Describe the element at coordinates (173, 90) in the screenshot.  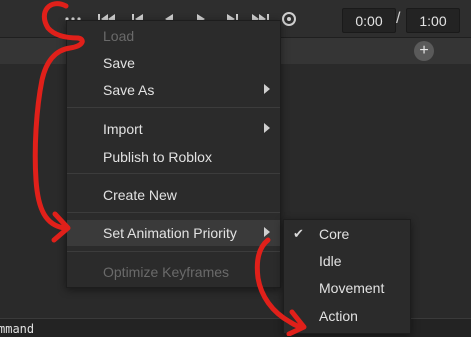
I see `menu-item-save-as: Save As` at that location.